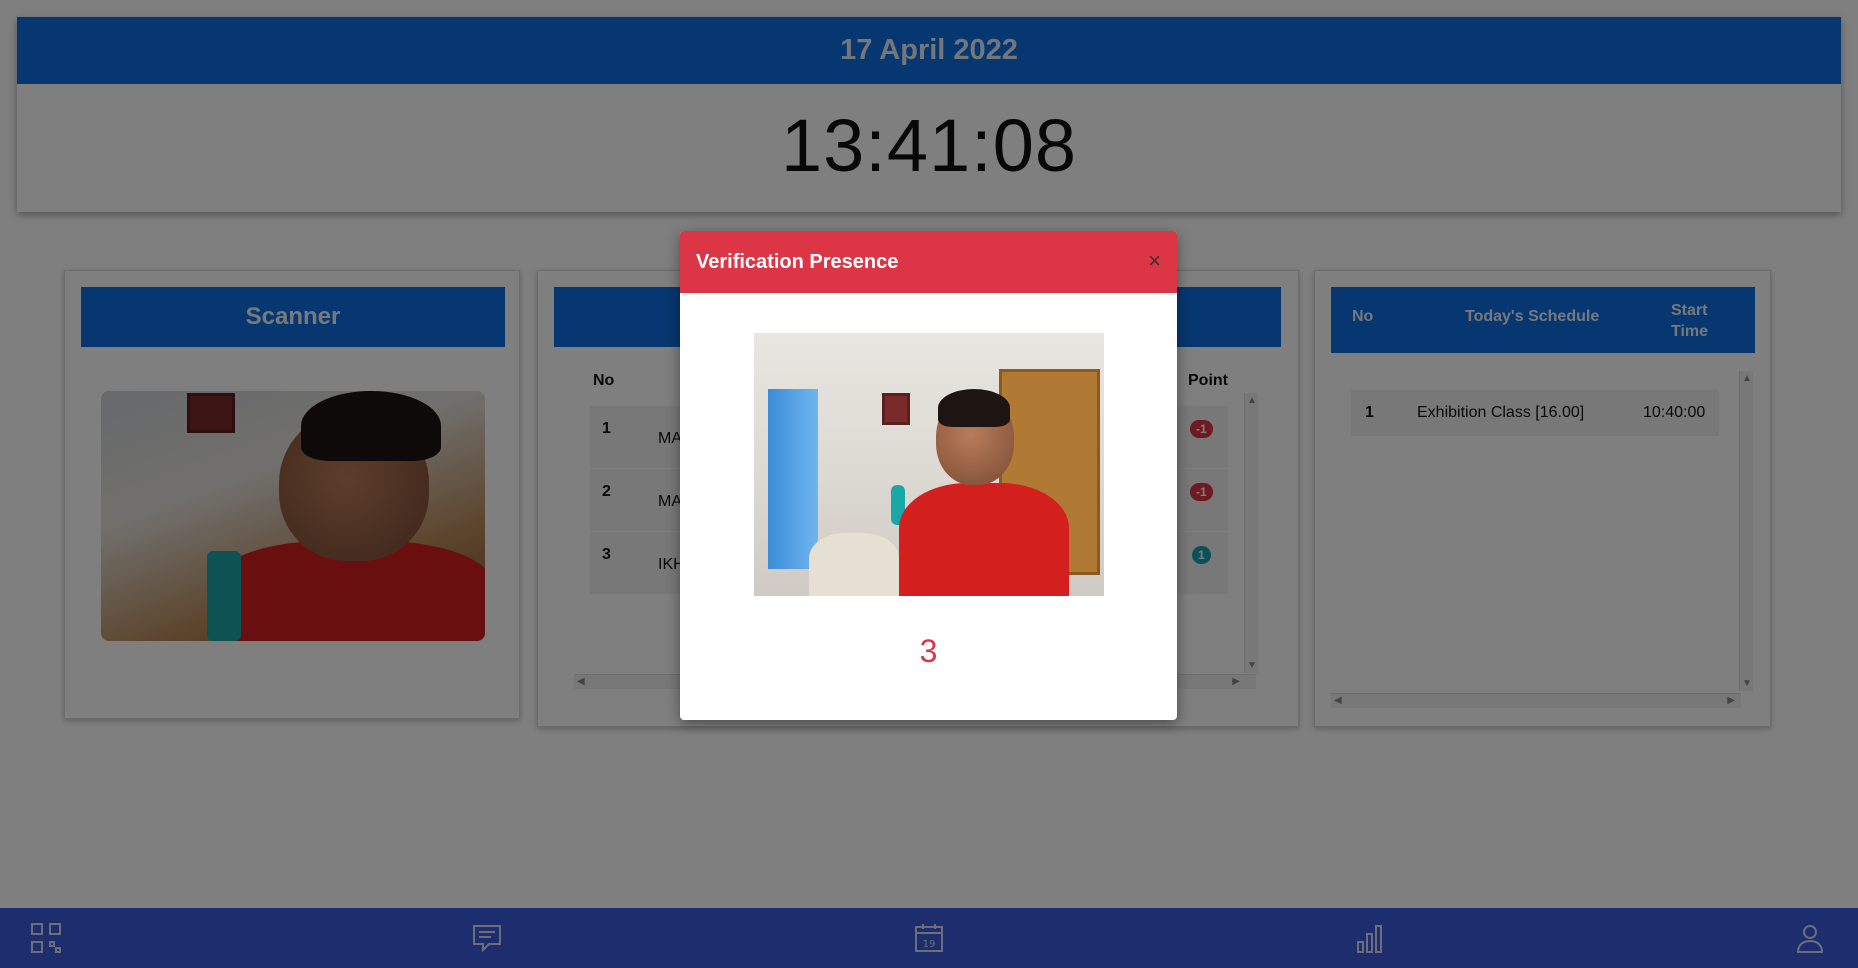 Image resolution: width=1858 pixels, height=968 pixels. I want to click on modal-header: Verification Presence ×, so click(928, 262).